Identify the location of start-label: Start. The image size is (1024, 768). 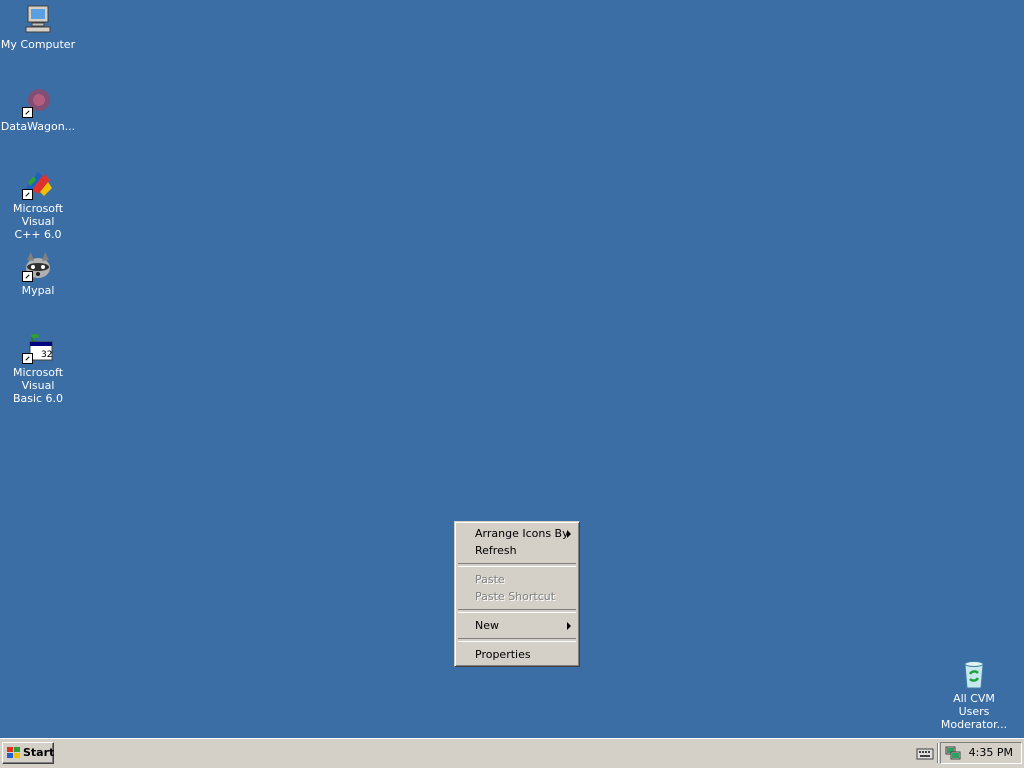
(39, 752).